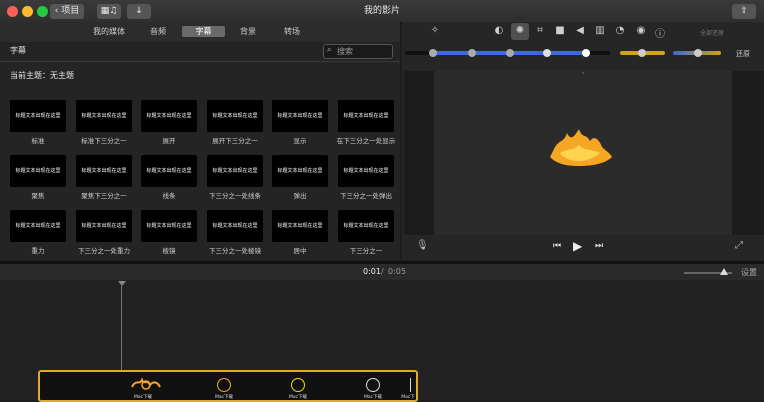 The width and height of the screenshot is (764, 402). What do you see at coordinates (620, 30) in the screenshot?
I see `speed-icon: ◔` at bounding box center [620, 30].